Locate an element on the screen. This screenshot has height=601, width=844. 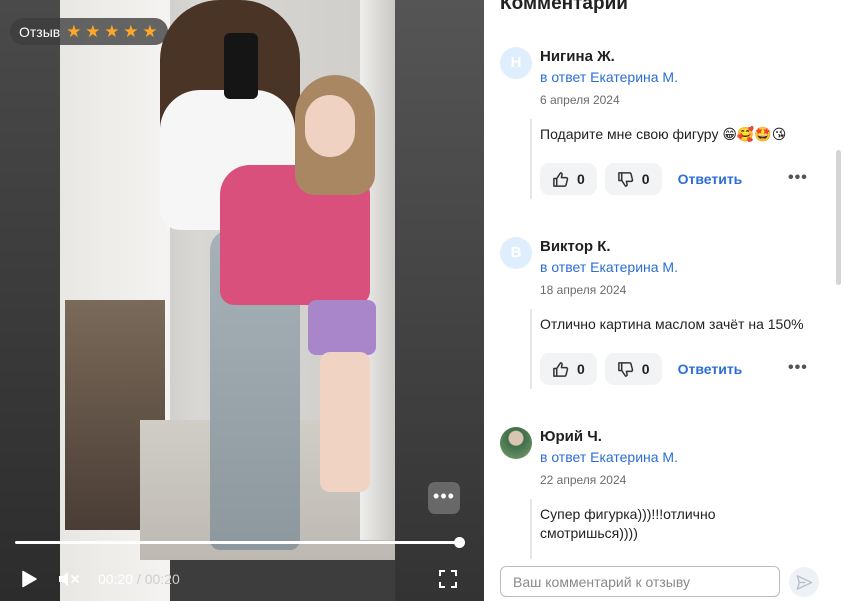
comment-author: Виктор К. is located at coordinates (575, 246).